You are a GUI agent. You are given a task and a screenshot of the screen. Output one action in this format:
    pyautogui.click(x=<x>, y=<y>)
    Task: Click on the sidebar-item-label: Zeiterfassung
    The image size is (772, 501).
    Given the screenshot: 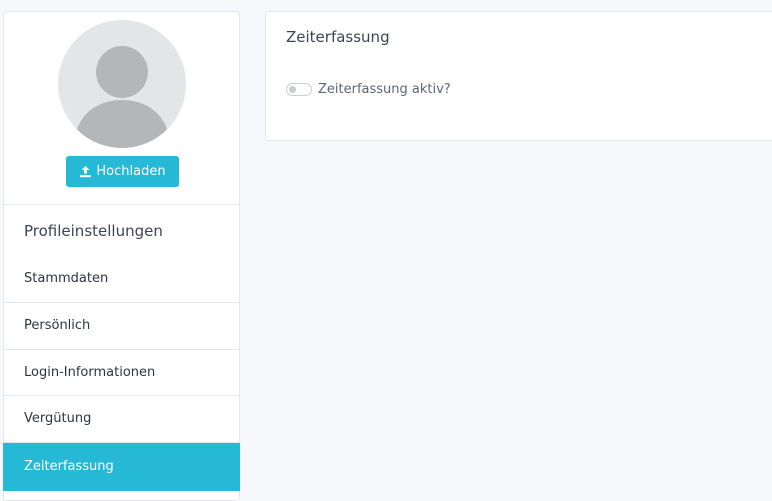 What is the action you would take?
    pyautogui.click(x=69, y=466)
    